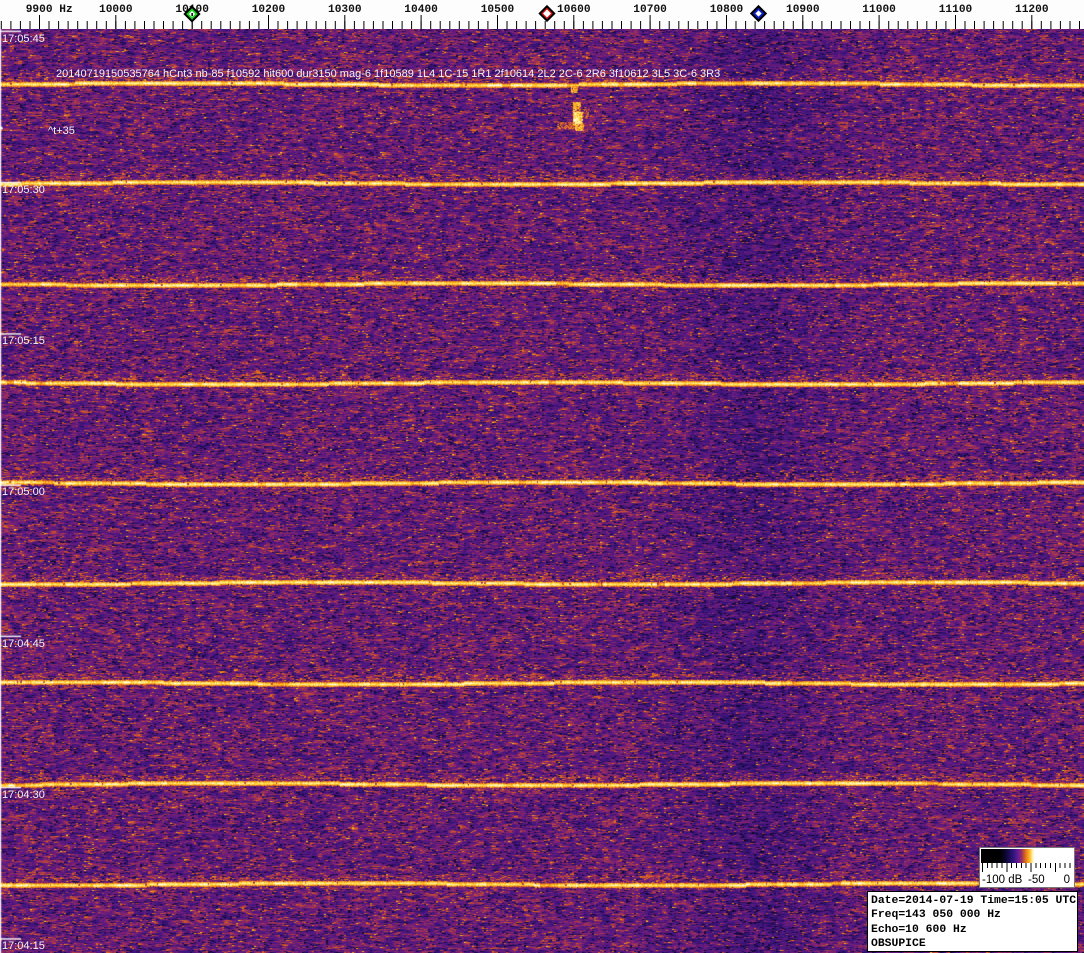 The height and width of the screenshot is (953, 1084). I want to click on svg-text: 9900 Hz, so click(49, 10).